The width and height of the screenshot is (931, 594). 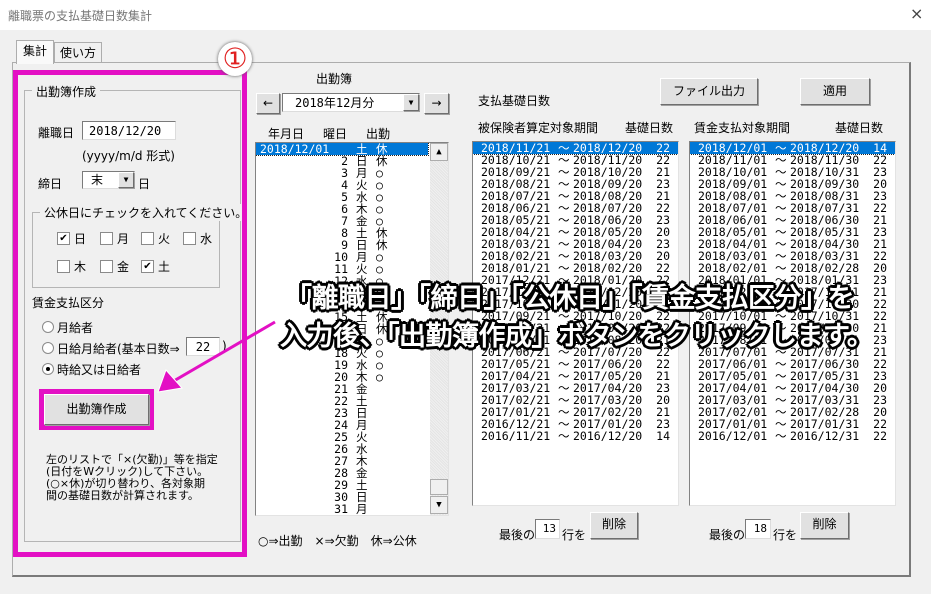 I want to click on arrow-head-icon, so click(x=170, y=381).